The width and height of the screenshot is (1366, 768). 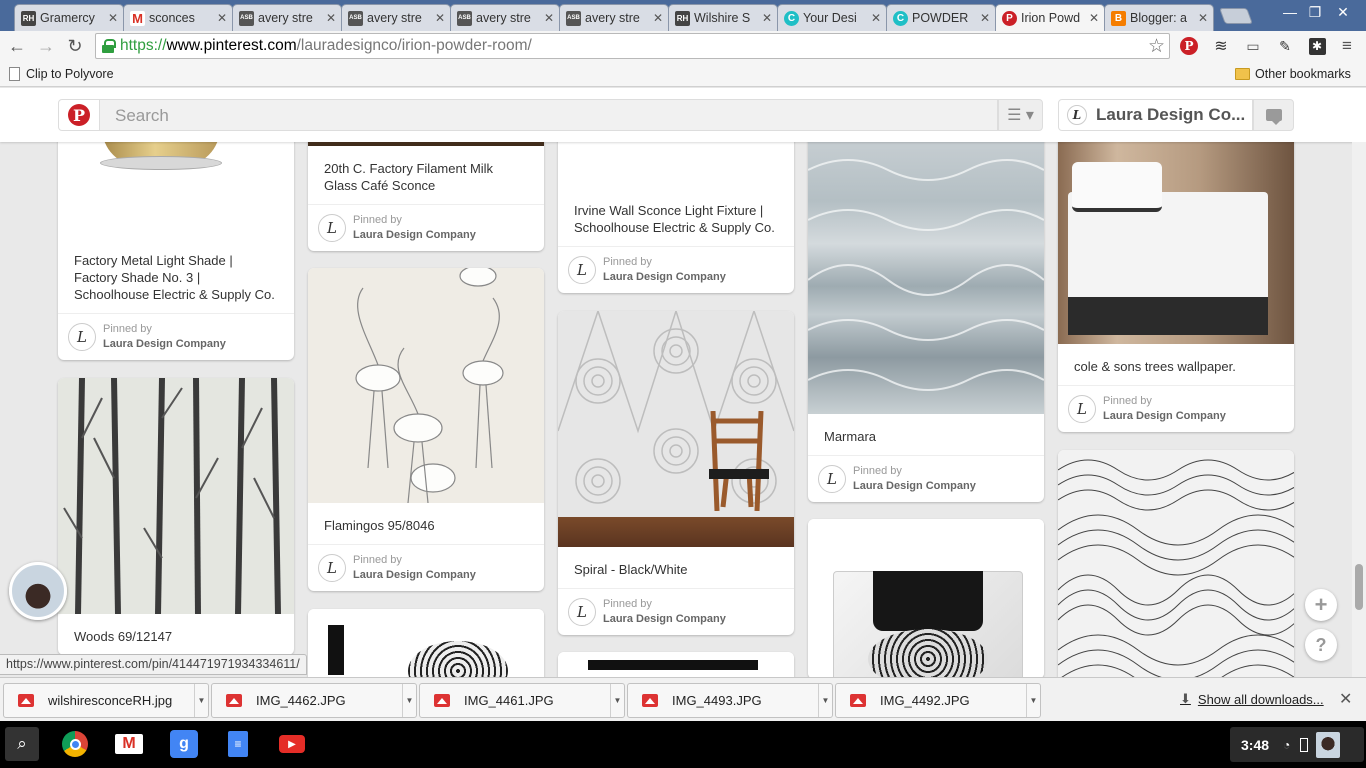 What do you see at coordinates (79, 115) in the screenshot?
I see `pinterest-logo-button: P` at bounding box center [79, 115].